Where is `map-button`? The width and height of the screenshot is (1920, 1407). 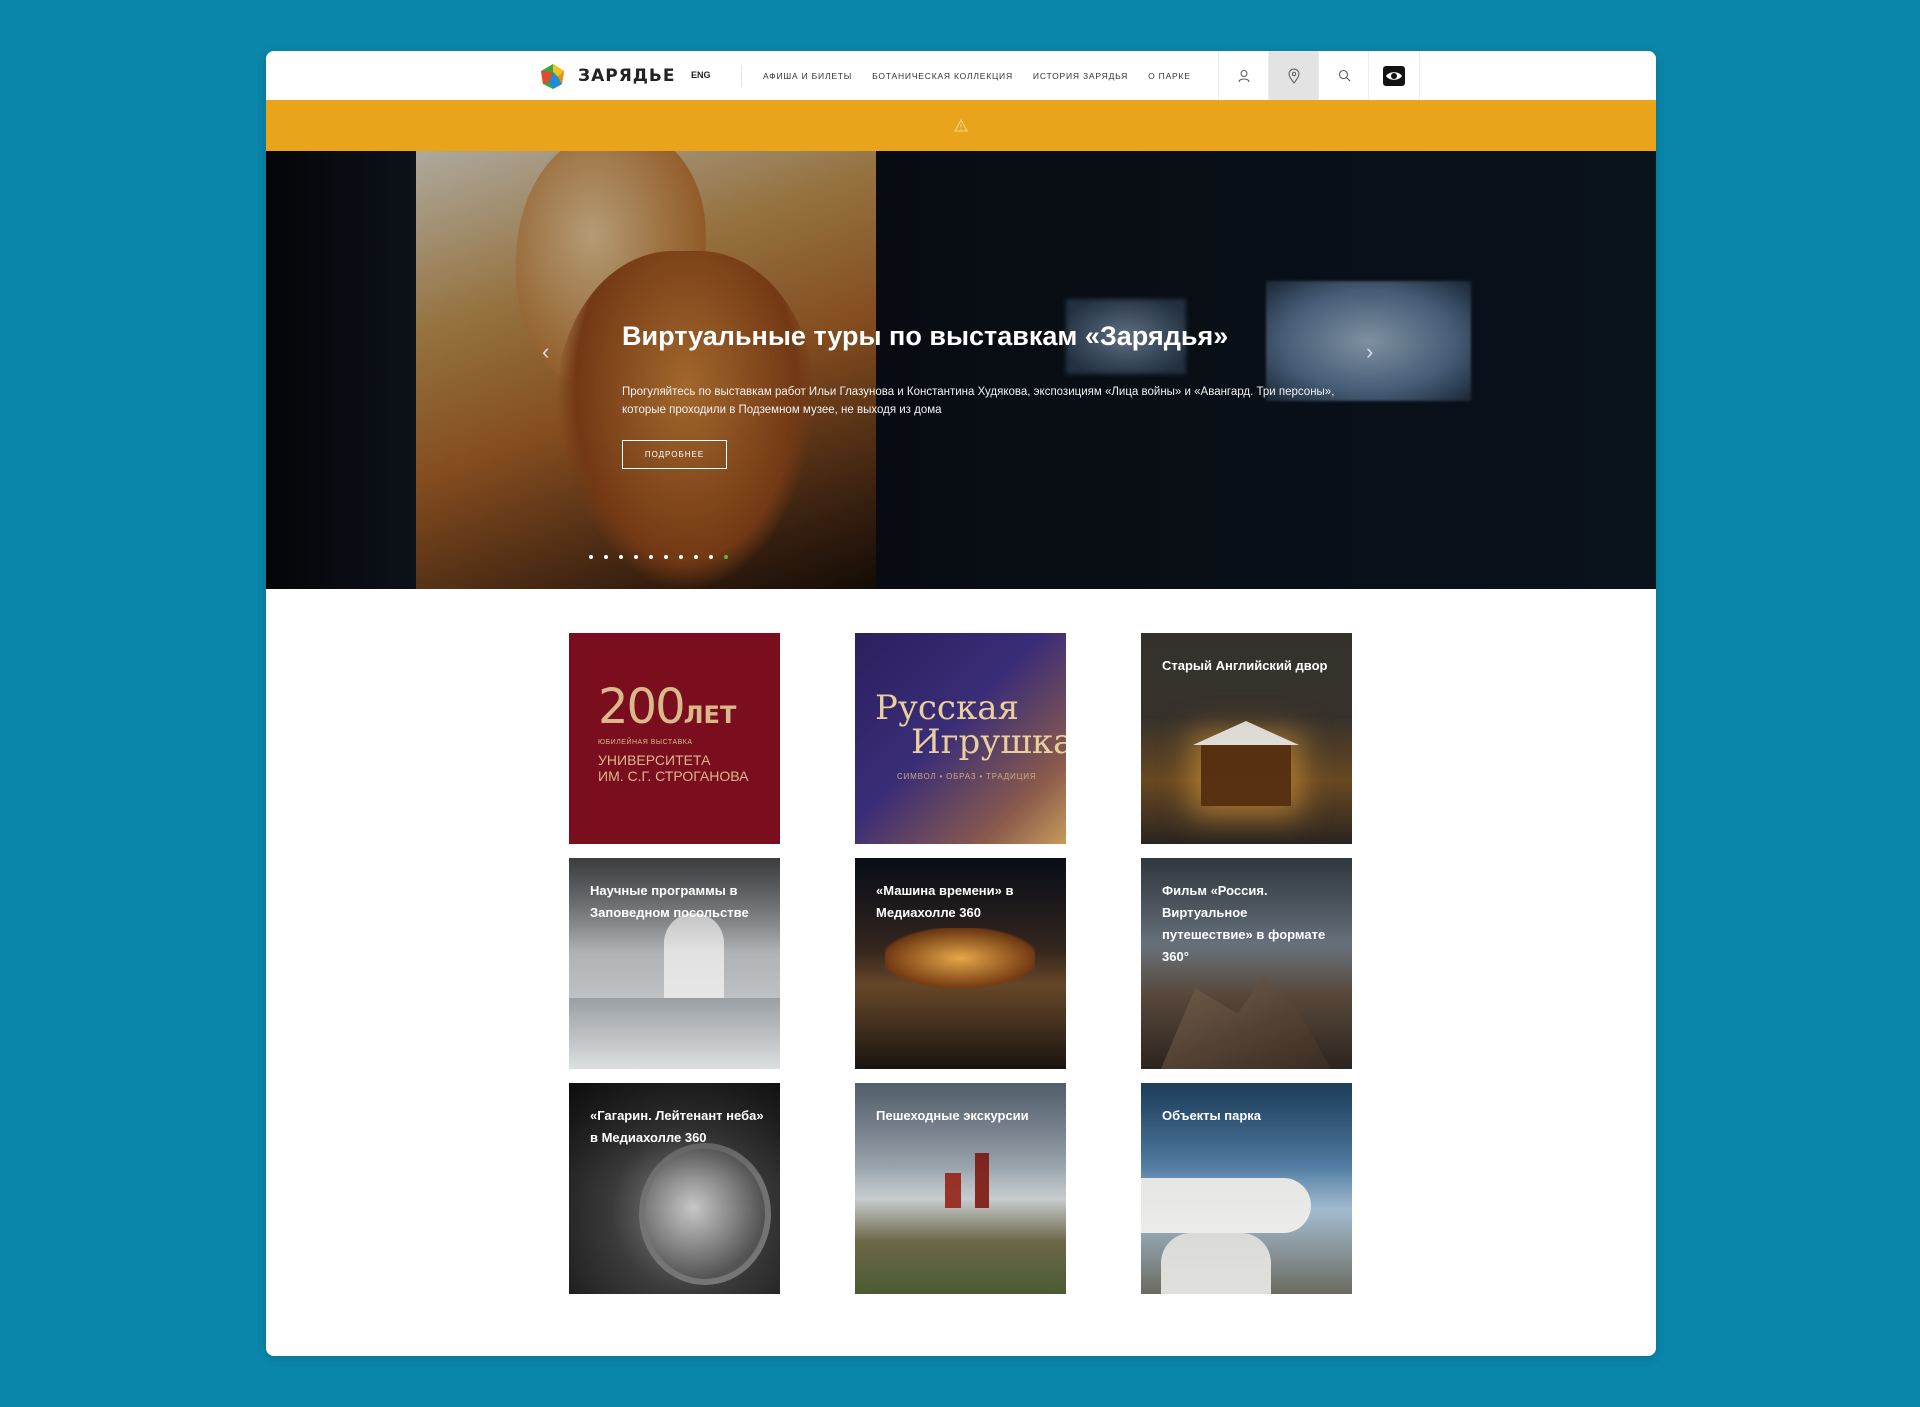 map-button is located at coordinates (1293, 75).